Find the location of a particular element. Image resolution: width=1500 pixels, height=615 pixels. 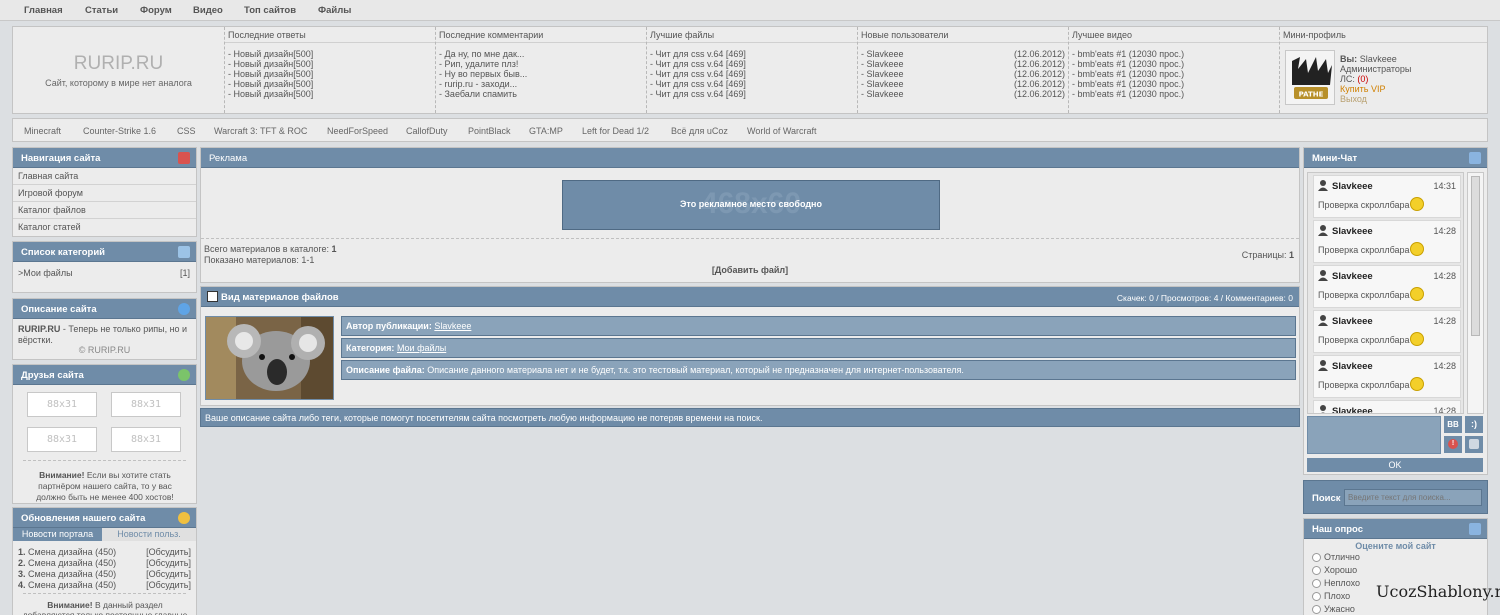

logout-link: Выход is located at coordinates (1353, 99).